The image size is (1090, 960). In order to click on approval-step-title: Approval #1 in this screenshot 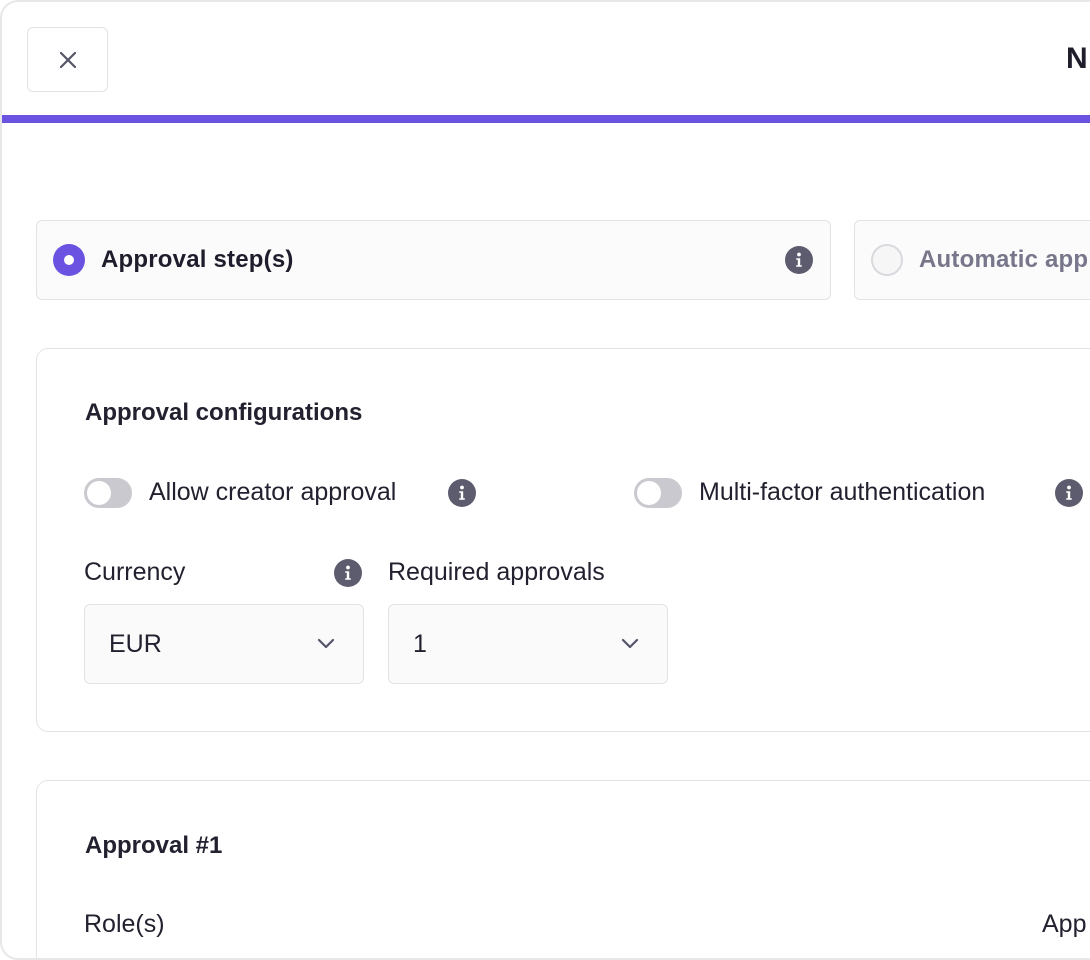, I will do `click(154, 845)`.